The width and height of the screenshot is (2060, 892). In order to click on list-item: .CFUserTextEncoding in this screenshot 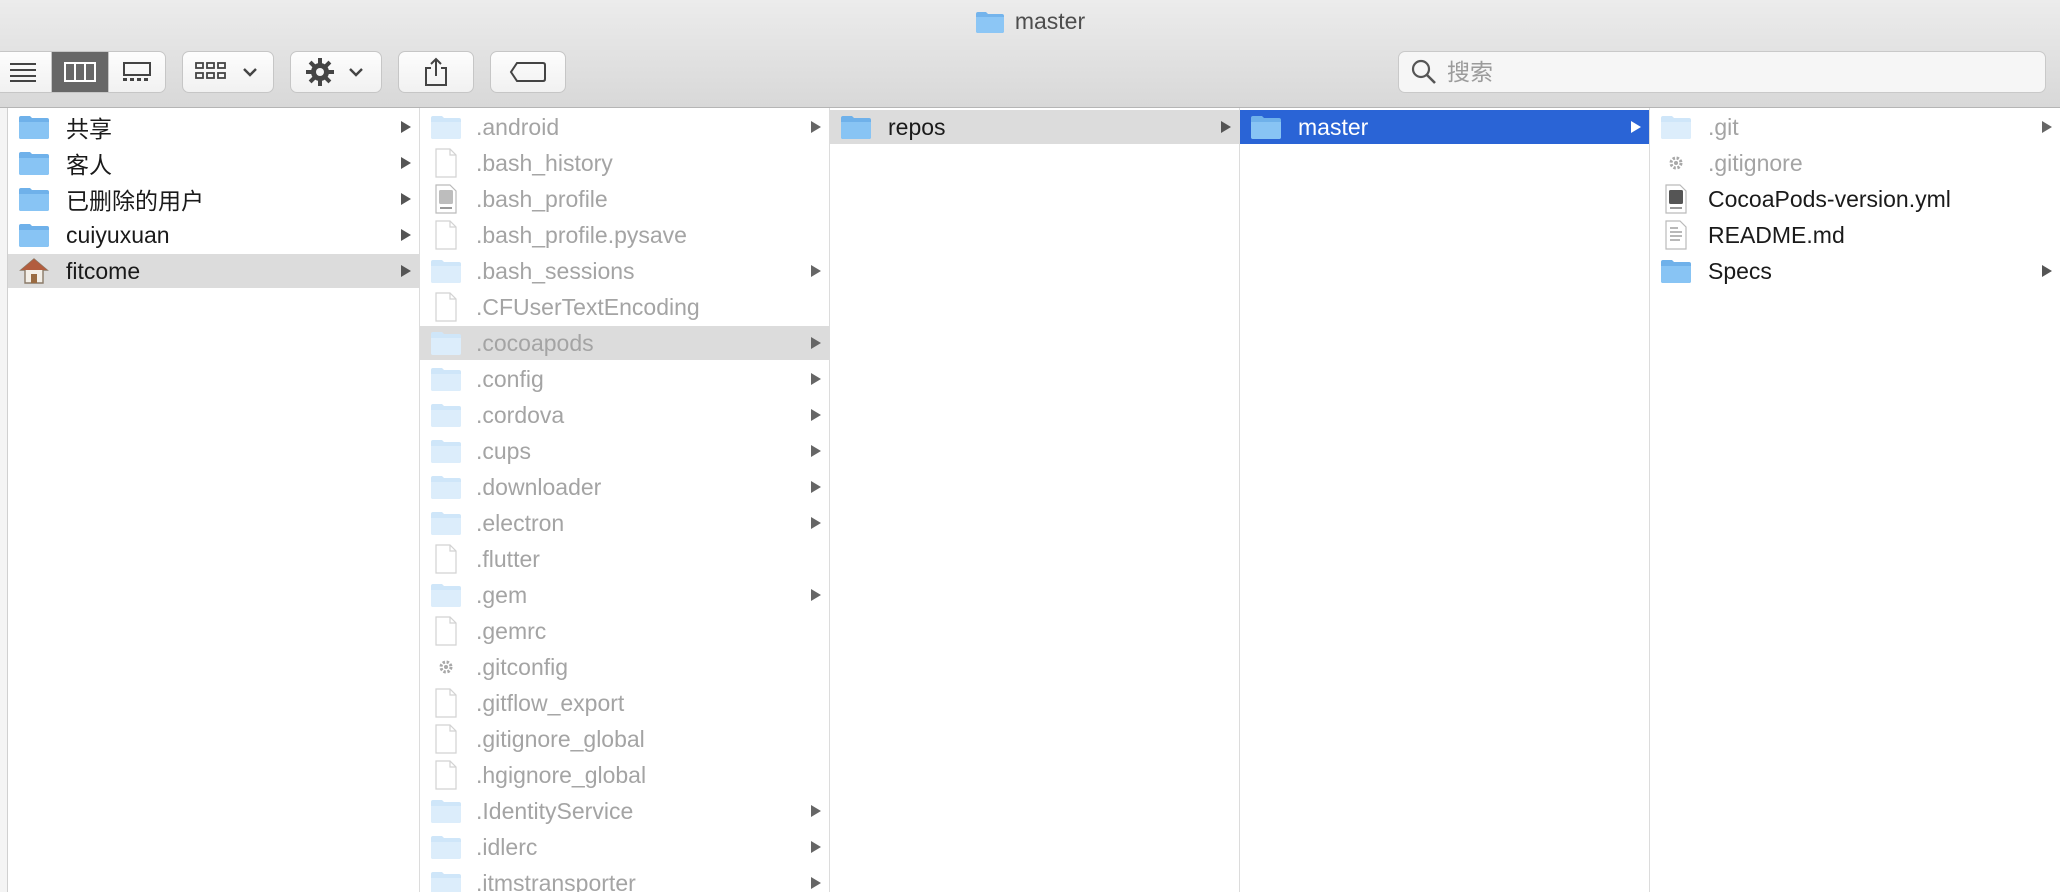, I will do `click(624, 307)`.